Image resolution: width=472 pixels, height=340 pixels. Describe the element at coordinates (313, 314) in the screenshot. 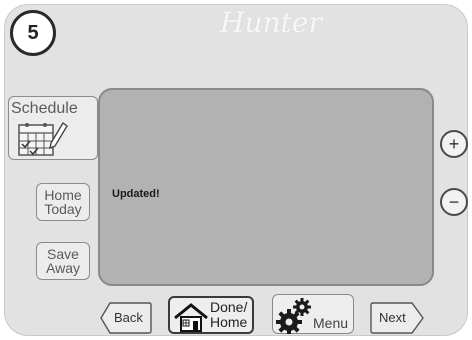

I see `menu-button: Menu` at that location.